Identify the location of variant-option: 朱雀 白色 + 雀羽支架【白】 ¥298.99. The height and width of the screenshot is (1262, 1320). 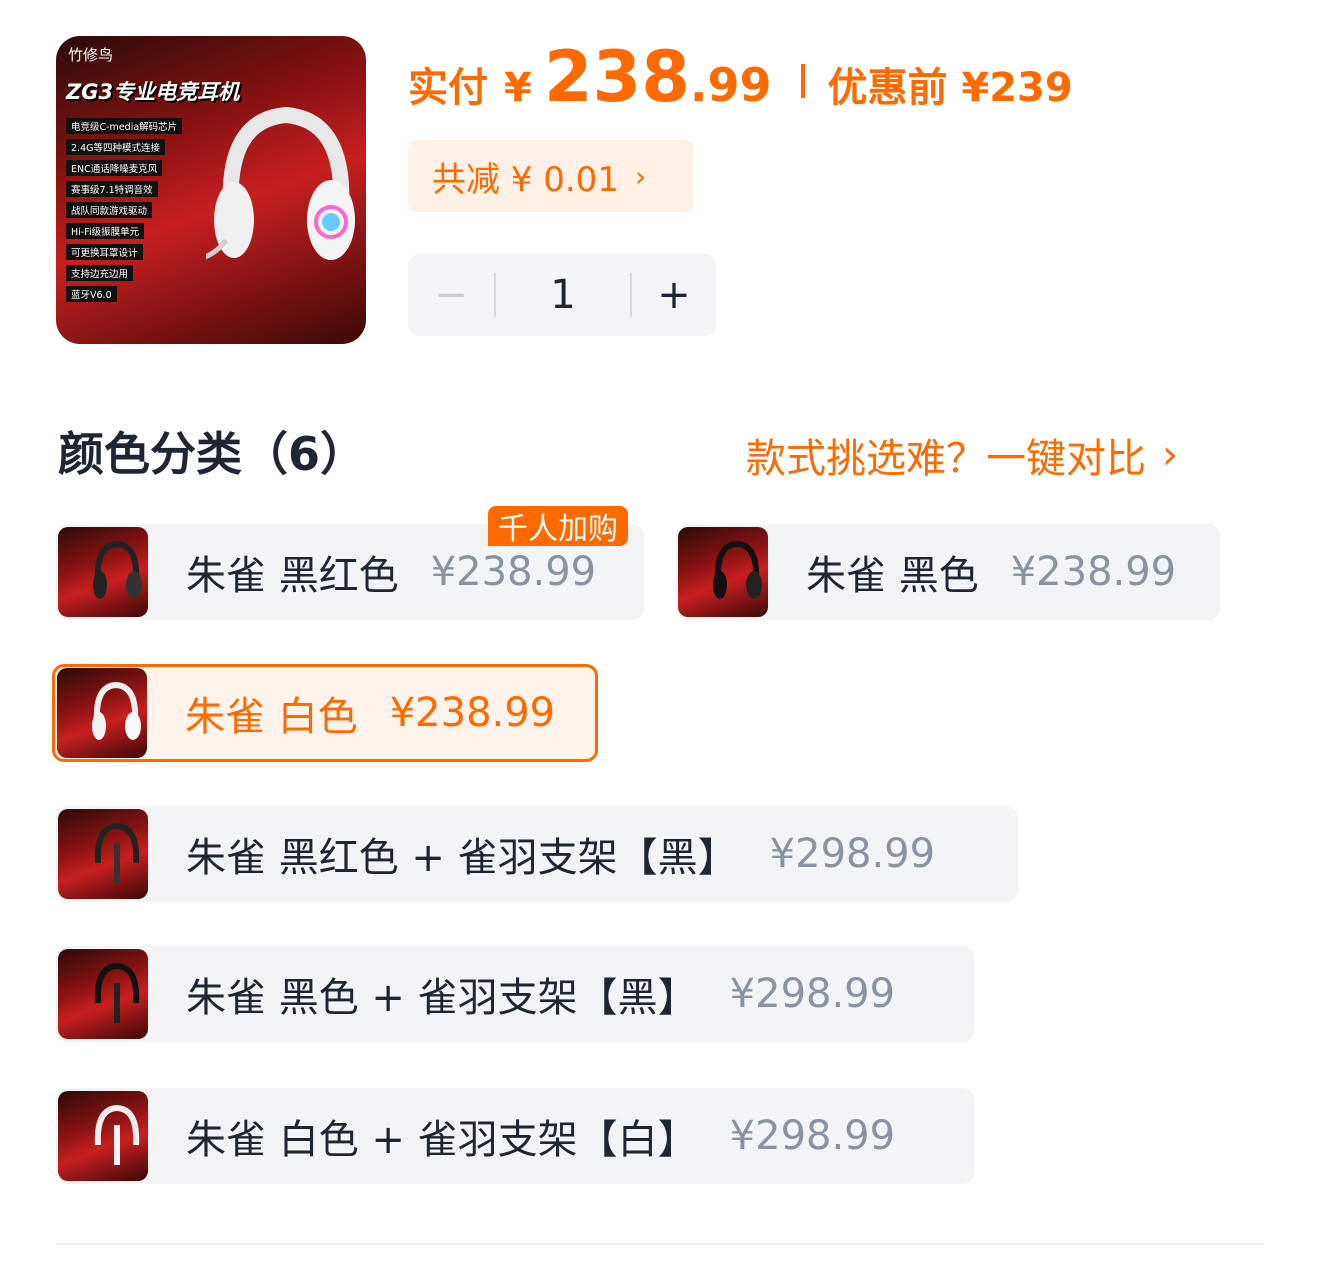
(515, 1136).